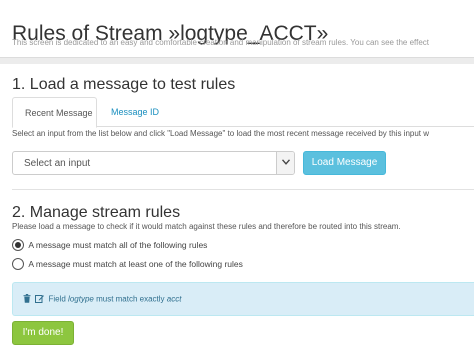 Image resolution: width=474 pixels, height=362 pixels. What do you see at coordinates (96, 212) in the screenshot?
I see `manage-rules-heading: 2. Manage stream rules` at bounding box center [96, 212].